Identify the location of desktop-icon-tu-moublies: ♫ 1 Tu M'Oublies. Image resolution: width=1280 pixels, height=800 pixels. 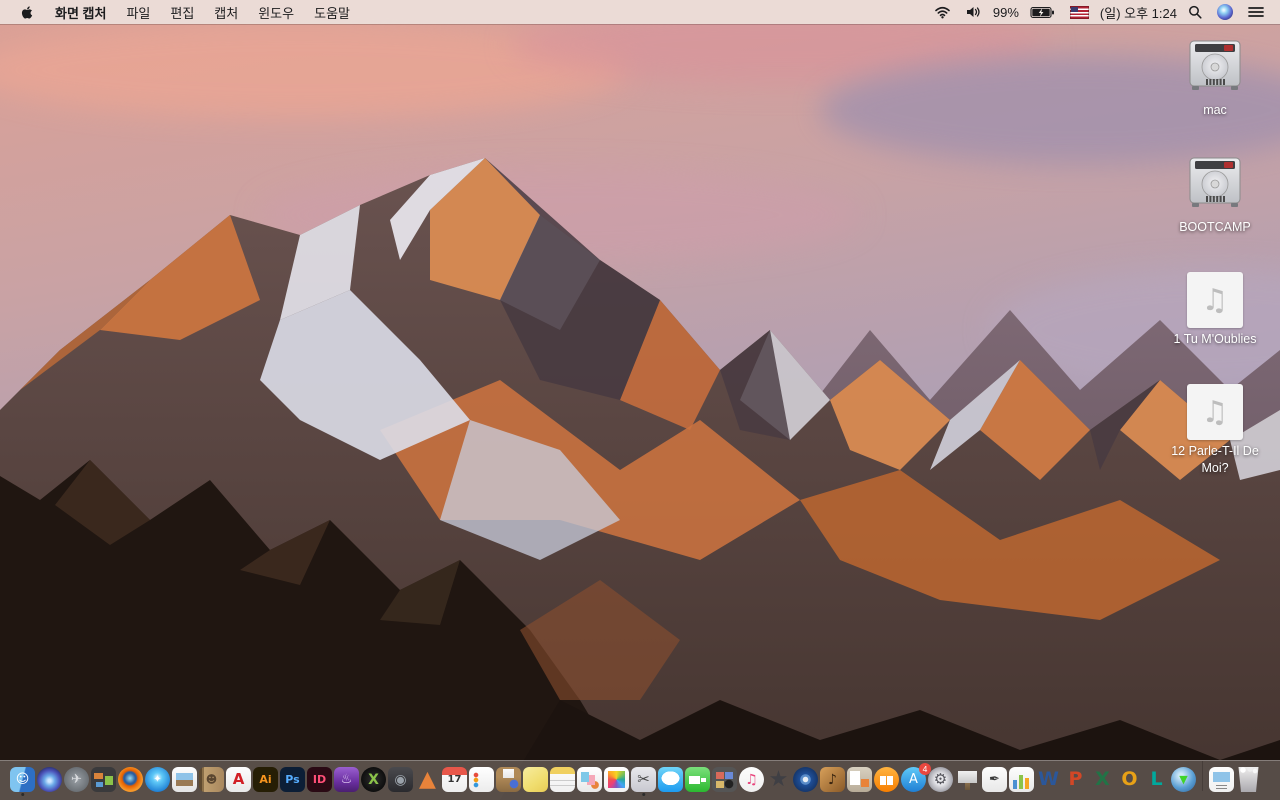
(1215, 310).